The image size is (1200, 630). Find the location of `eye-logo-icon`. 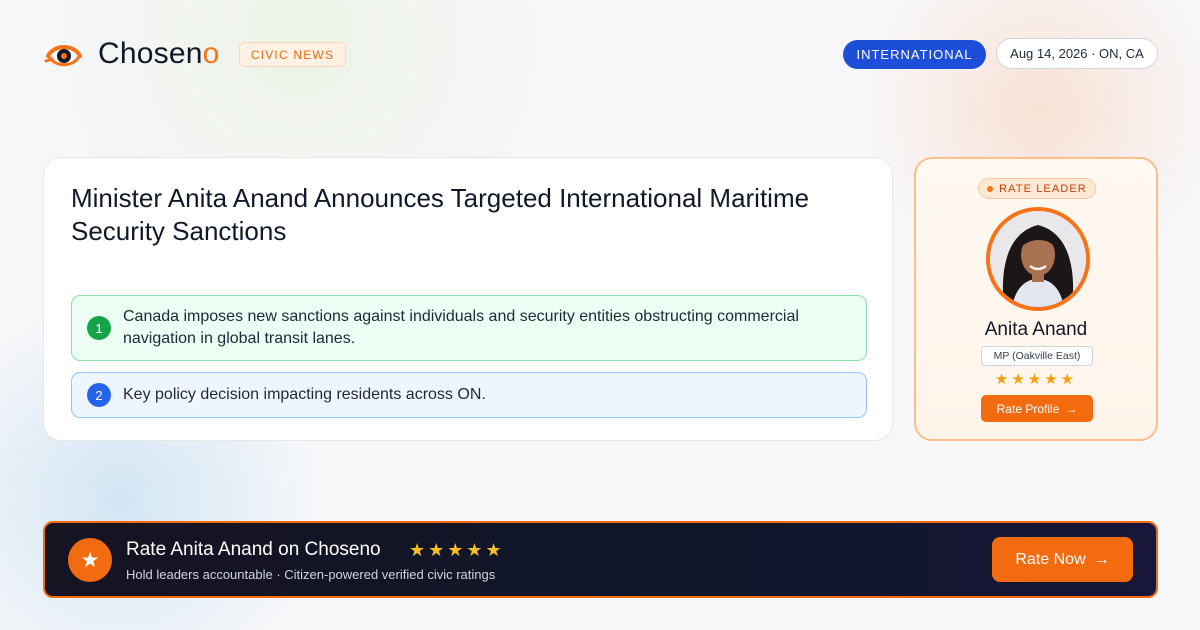

eye-logo-icon is located at coordinates (63, 56).